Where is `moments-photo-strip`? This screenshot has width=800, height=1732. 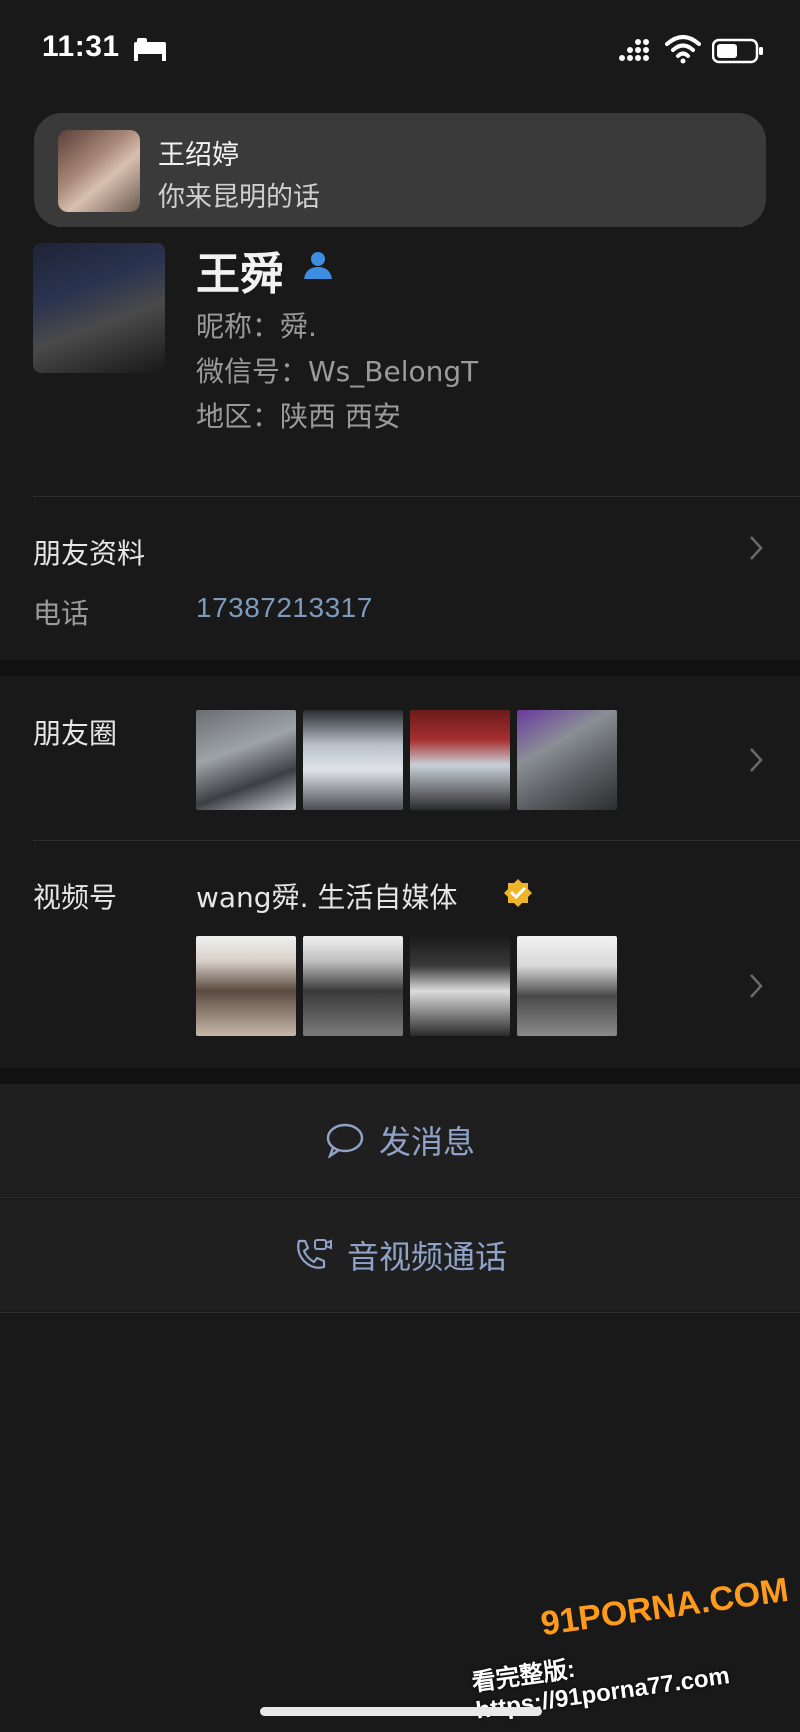
moments-photo-strip is located at coordinates (406, 760).